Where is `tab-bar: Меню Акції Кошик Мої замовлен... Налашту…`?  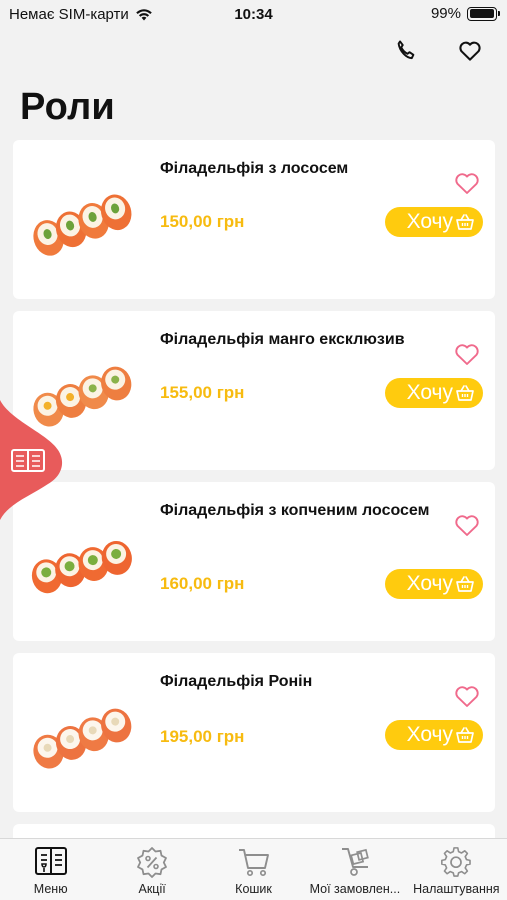
tab-bar: Меню Акції Кошик Мої замовлен... Налашту… is located at coordinates (253, 869).